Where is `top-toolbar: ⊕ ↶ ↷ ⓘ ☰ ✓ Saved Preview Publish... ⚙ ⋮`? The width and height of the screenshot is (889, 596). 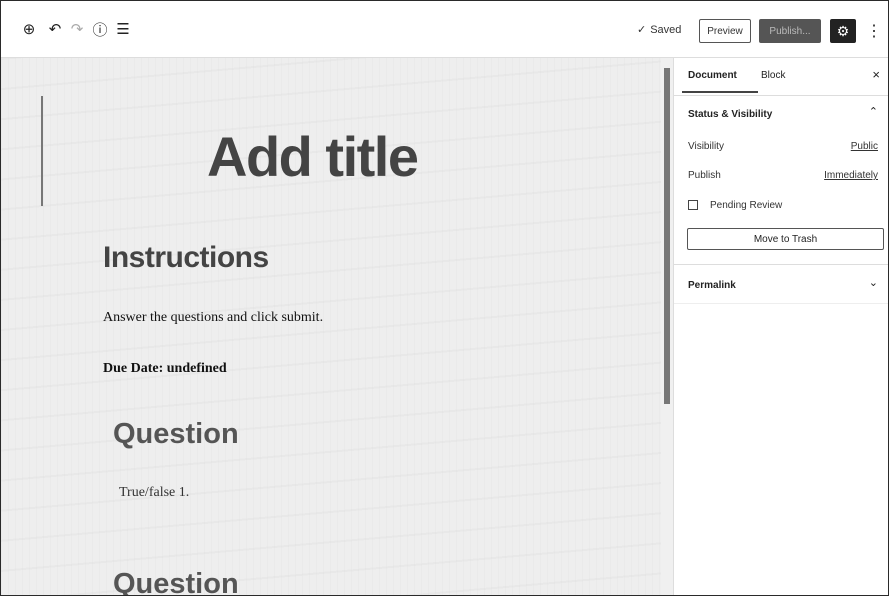 top-toolbar: ⊕ ↶ ↷ ⓘ ☰ ✓ Saved Preview Publish... ⚙ ⋮ is located at coordinates (444, 29).